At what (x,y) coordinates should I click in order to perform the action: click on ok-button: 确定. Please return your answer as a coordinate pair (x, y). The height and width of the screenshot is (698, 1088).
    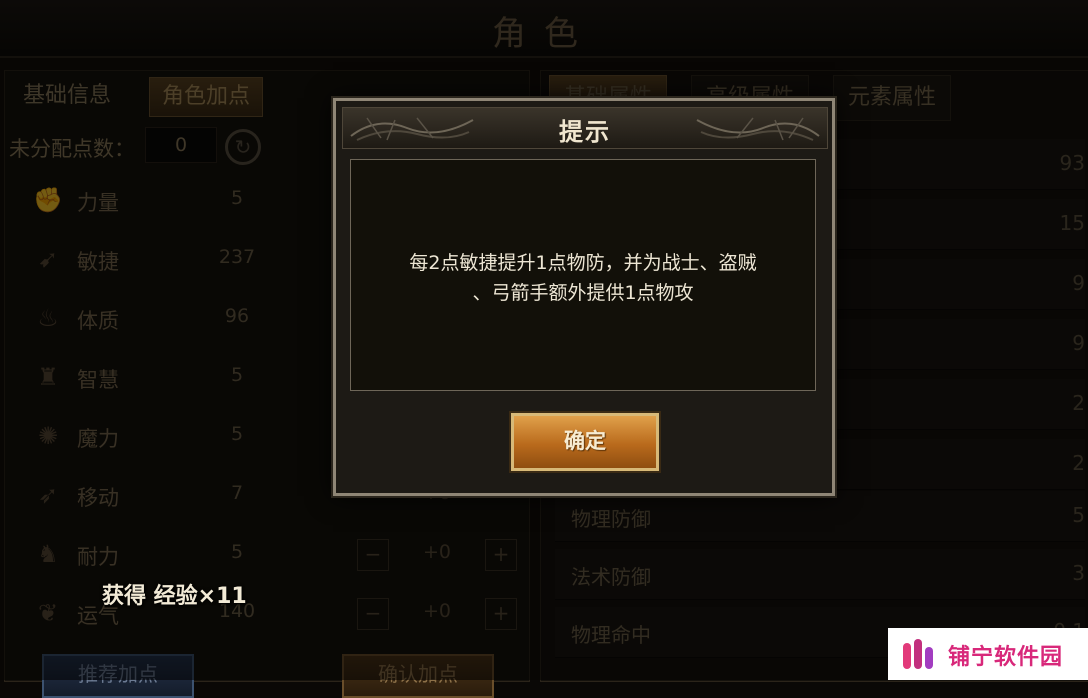
    Looking at the image, I should click on (585, 442).